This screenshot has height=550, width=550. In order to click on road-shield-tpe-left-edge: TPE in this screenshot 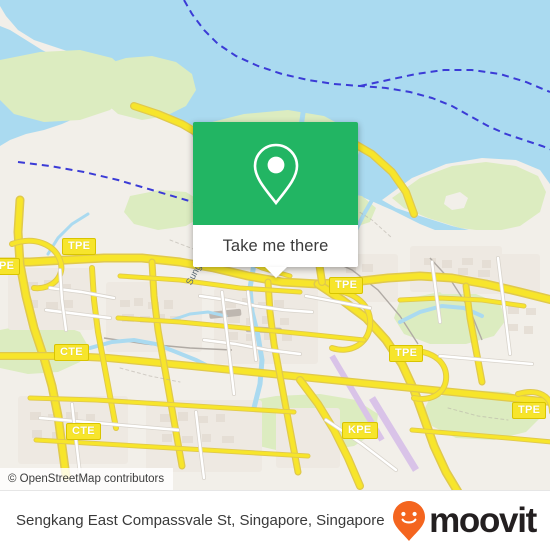, I will do `click(10, 266)`.